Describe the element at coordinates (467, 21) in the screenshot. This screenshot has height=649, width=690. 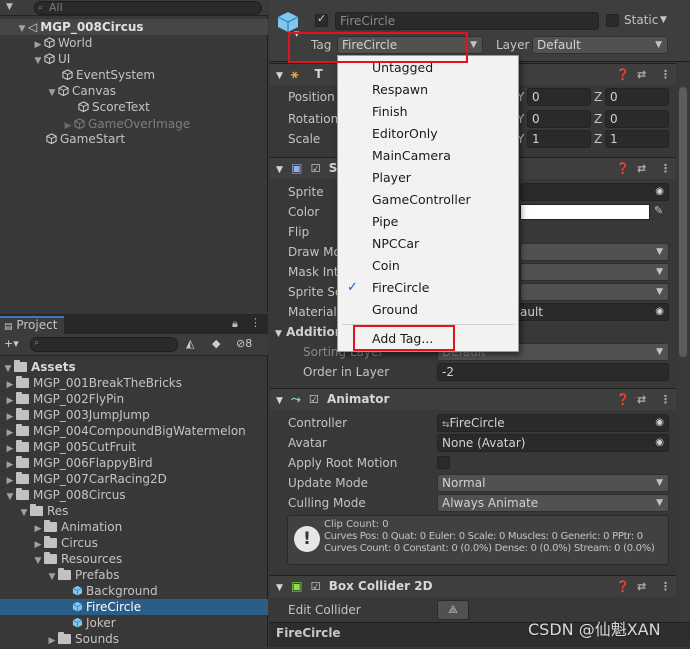
I see `object-name-field: FireCircle` at that location.